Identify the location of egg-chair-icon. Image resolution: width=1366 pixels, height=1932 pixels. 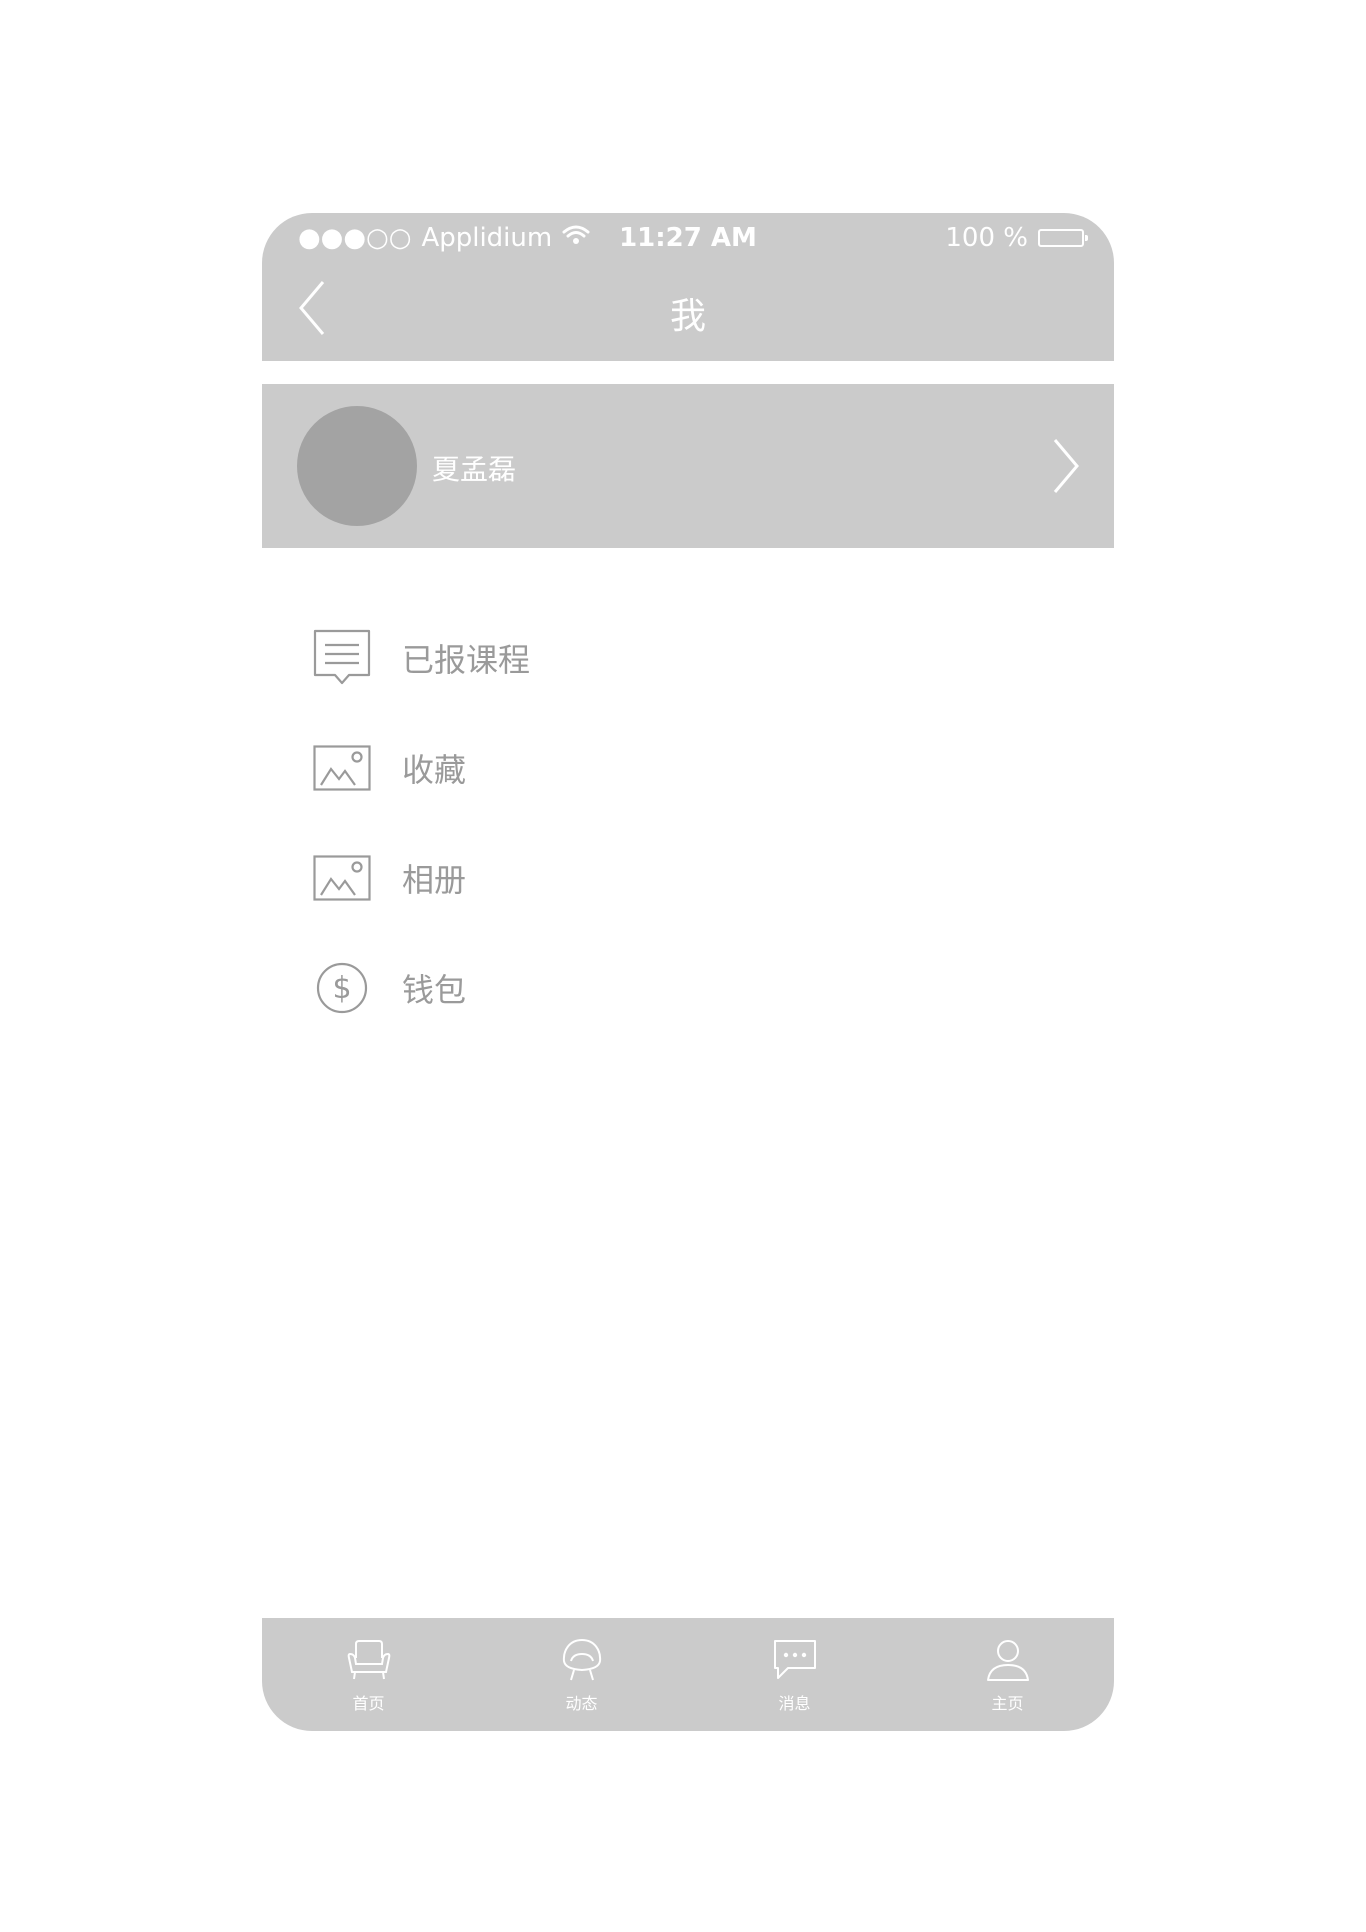
(582, 1660).